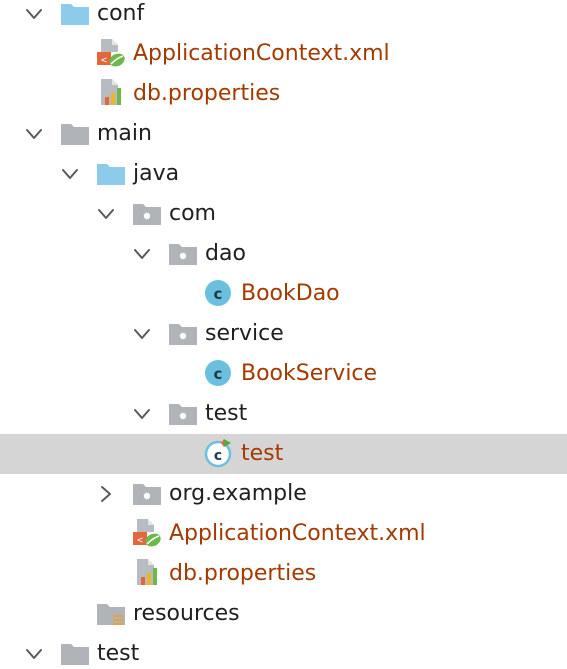 This screenshot has width=567, height=669. What do you see at coordinates (283, 174) in the screenshot?
I see `tree-row: java` at bounding box center [283, 174].